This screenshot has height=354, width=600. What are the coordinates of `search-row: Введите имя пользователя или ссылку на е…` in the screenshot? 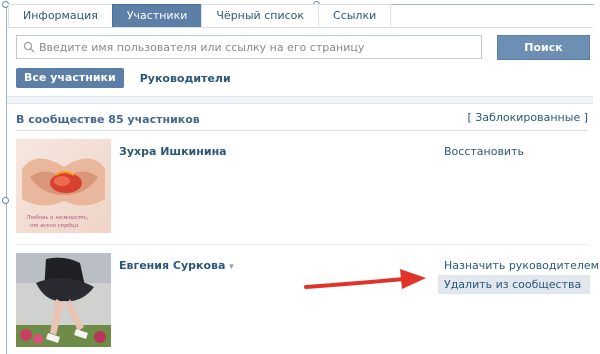 It's located at (303, 48).